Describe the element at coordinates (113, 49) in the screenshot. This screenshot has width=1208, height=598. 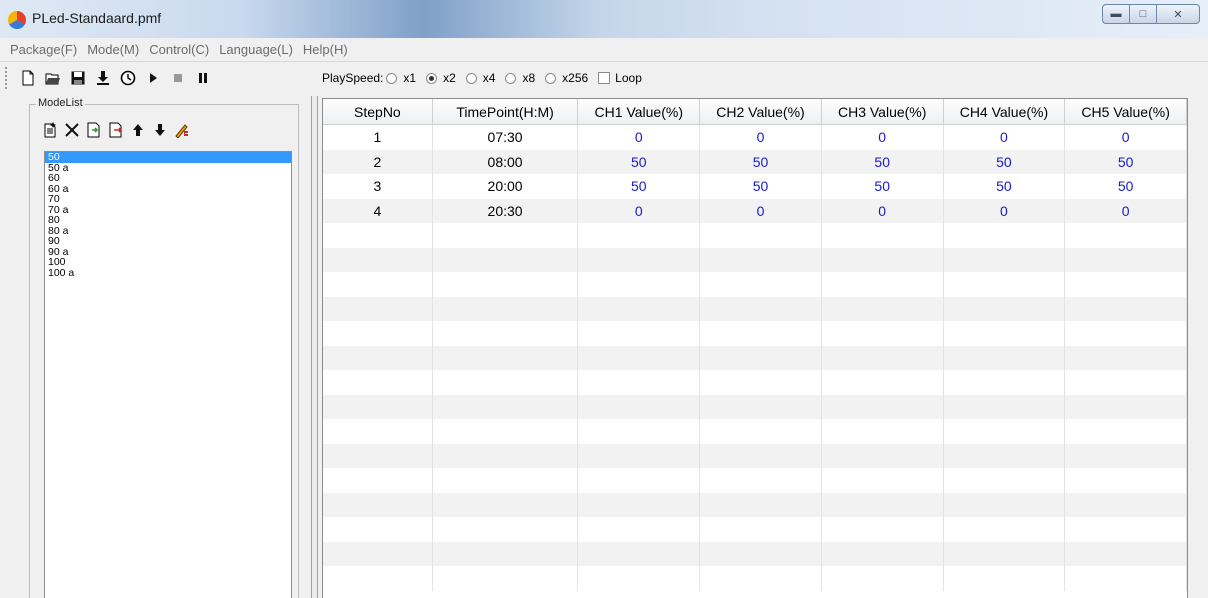
I see `menu-mode: Mode(M)` at that location.